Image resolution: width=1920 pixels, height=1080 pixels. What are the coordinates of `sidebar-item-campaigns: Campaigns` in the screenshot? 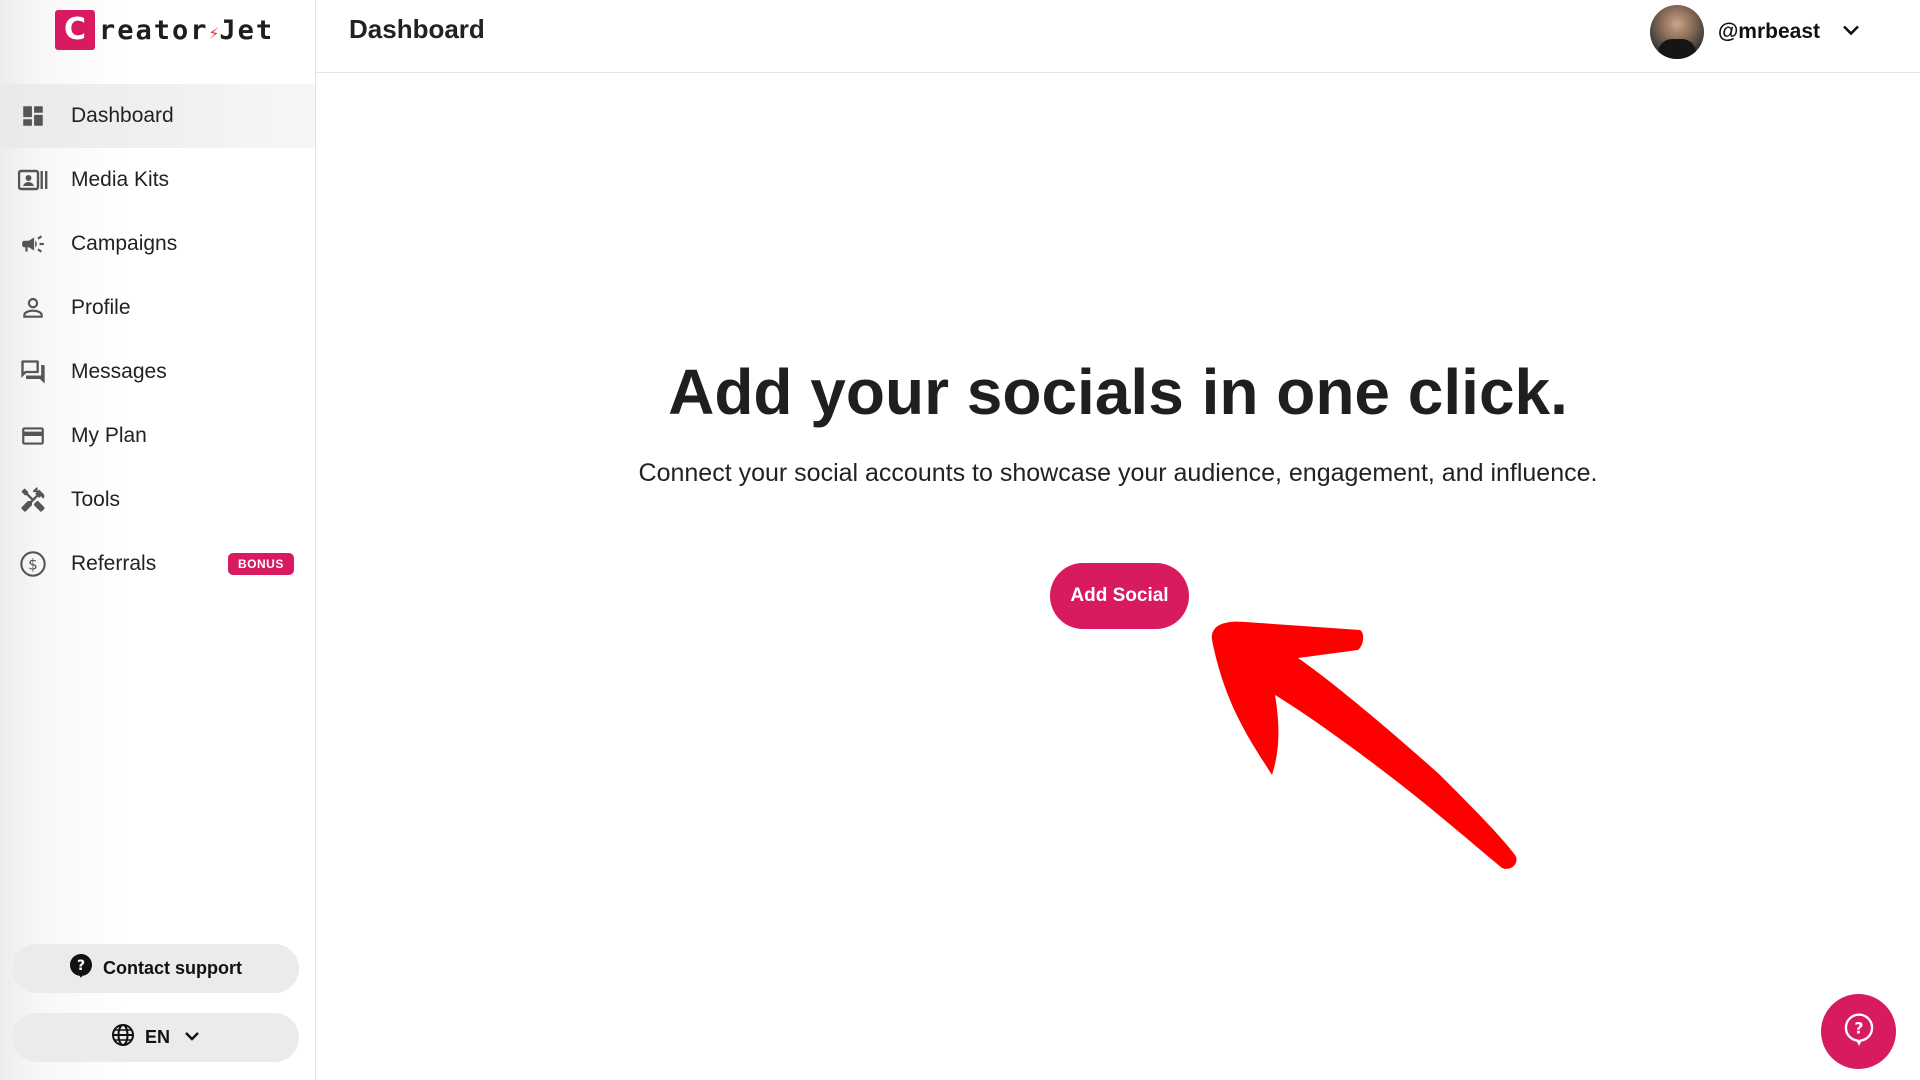 It's located at (157, 244).